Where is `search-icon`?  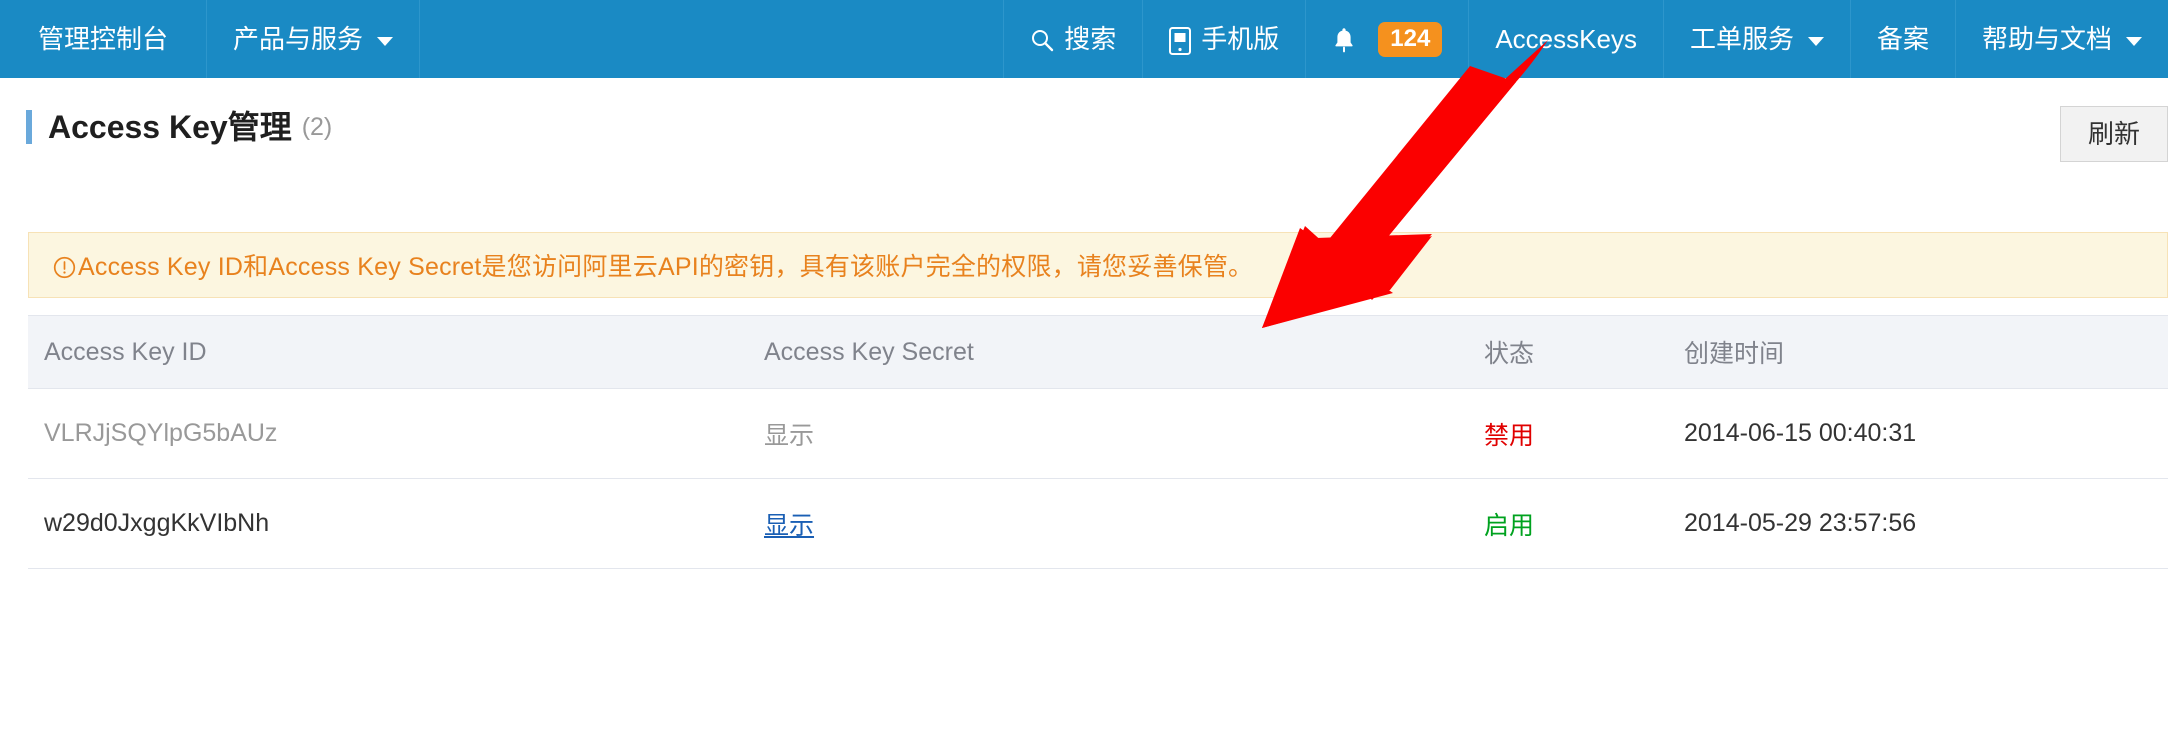
search-icon is located at coordinates (1042, 40).